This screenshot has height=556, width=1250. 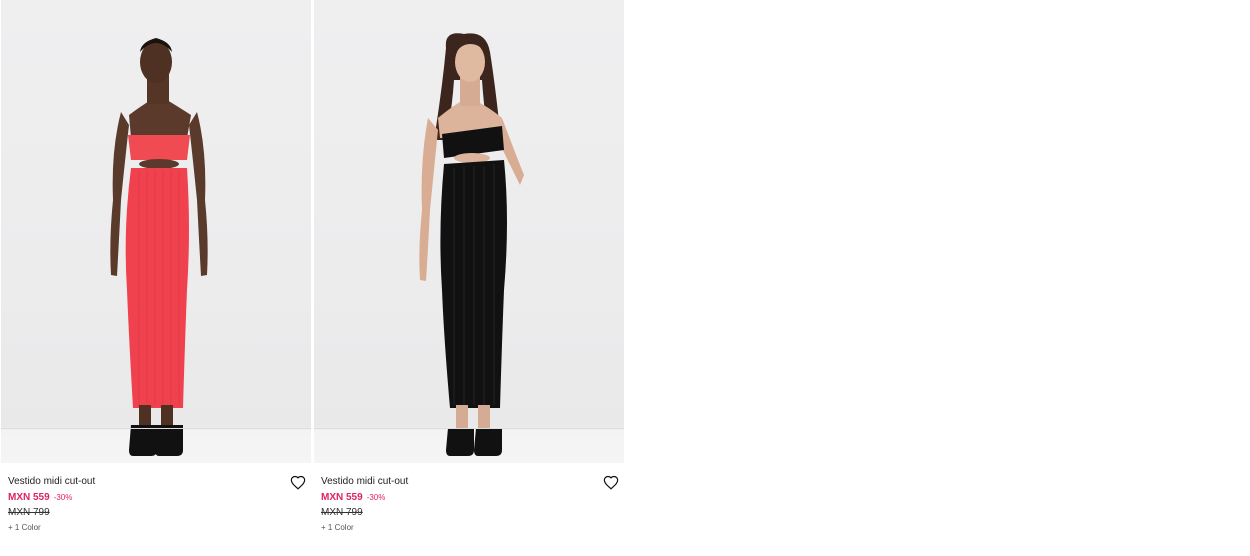 I want to click on model-figure-black, so click(x=471, y=244).